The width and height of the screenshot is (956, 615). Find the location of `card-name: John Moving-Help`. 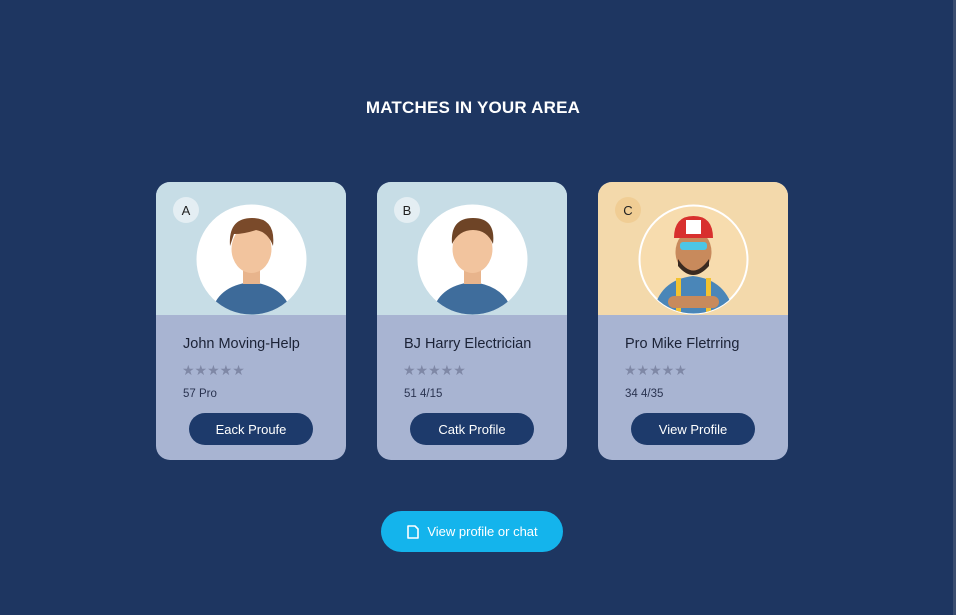

card-name: John Moving-Help is located at coordinates (241, 344).